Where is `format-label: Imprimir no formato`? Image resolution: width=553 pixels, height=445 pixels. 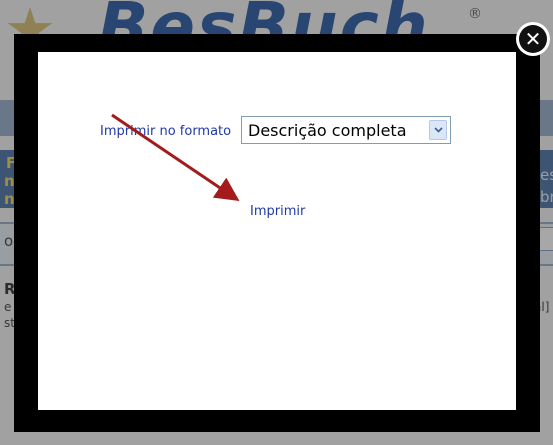
format-label: Imprimir no formato is located at coordinates (166, 131).